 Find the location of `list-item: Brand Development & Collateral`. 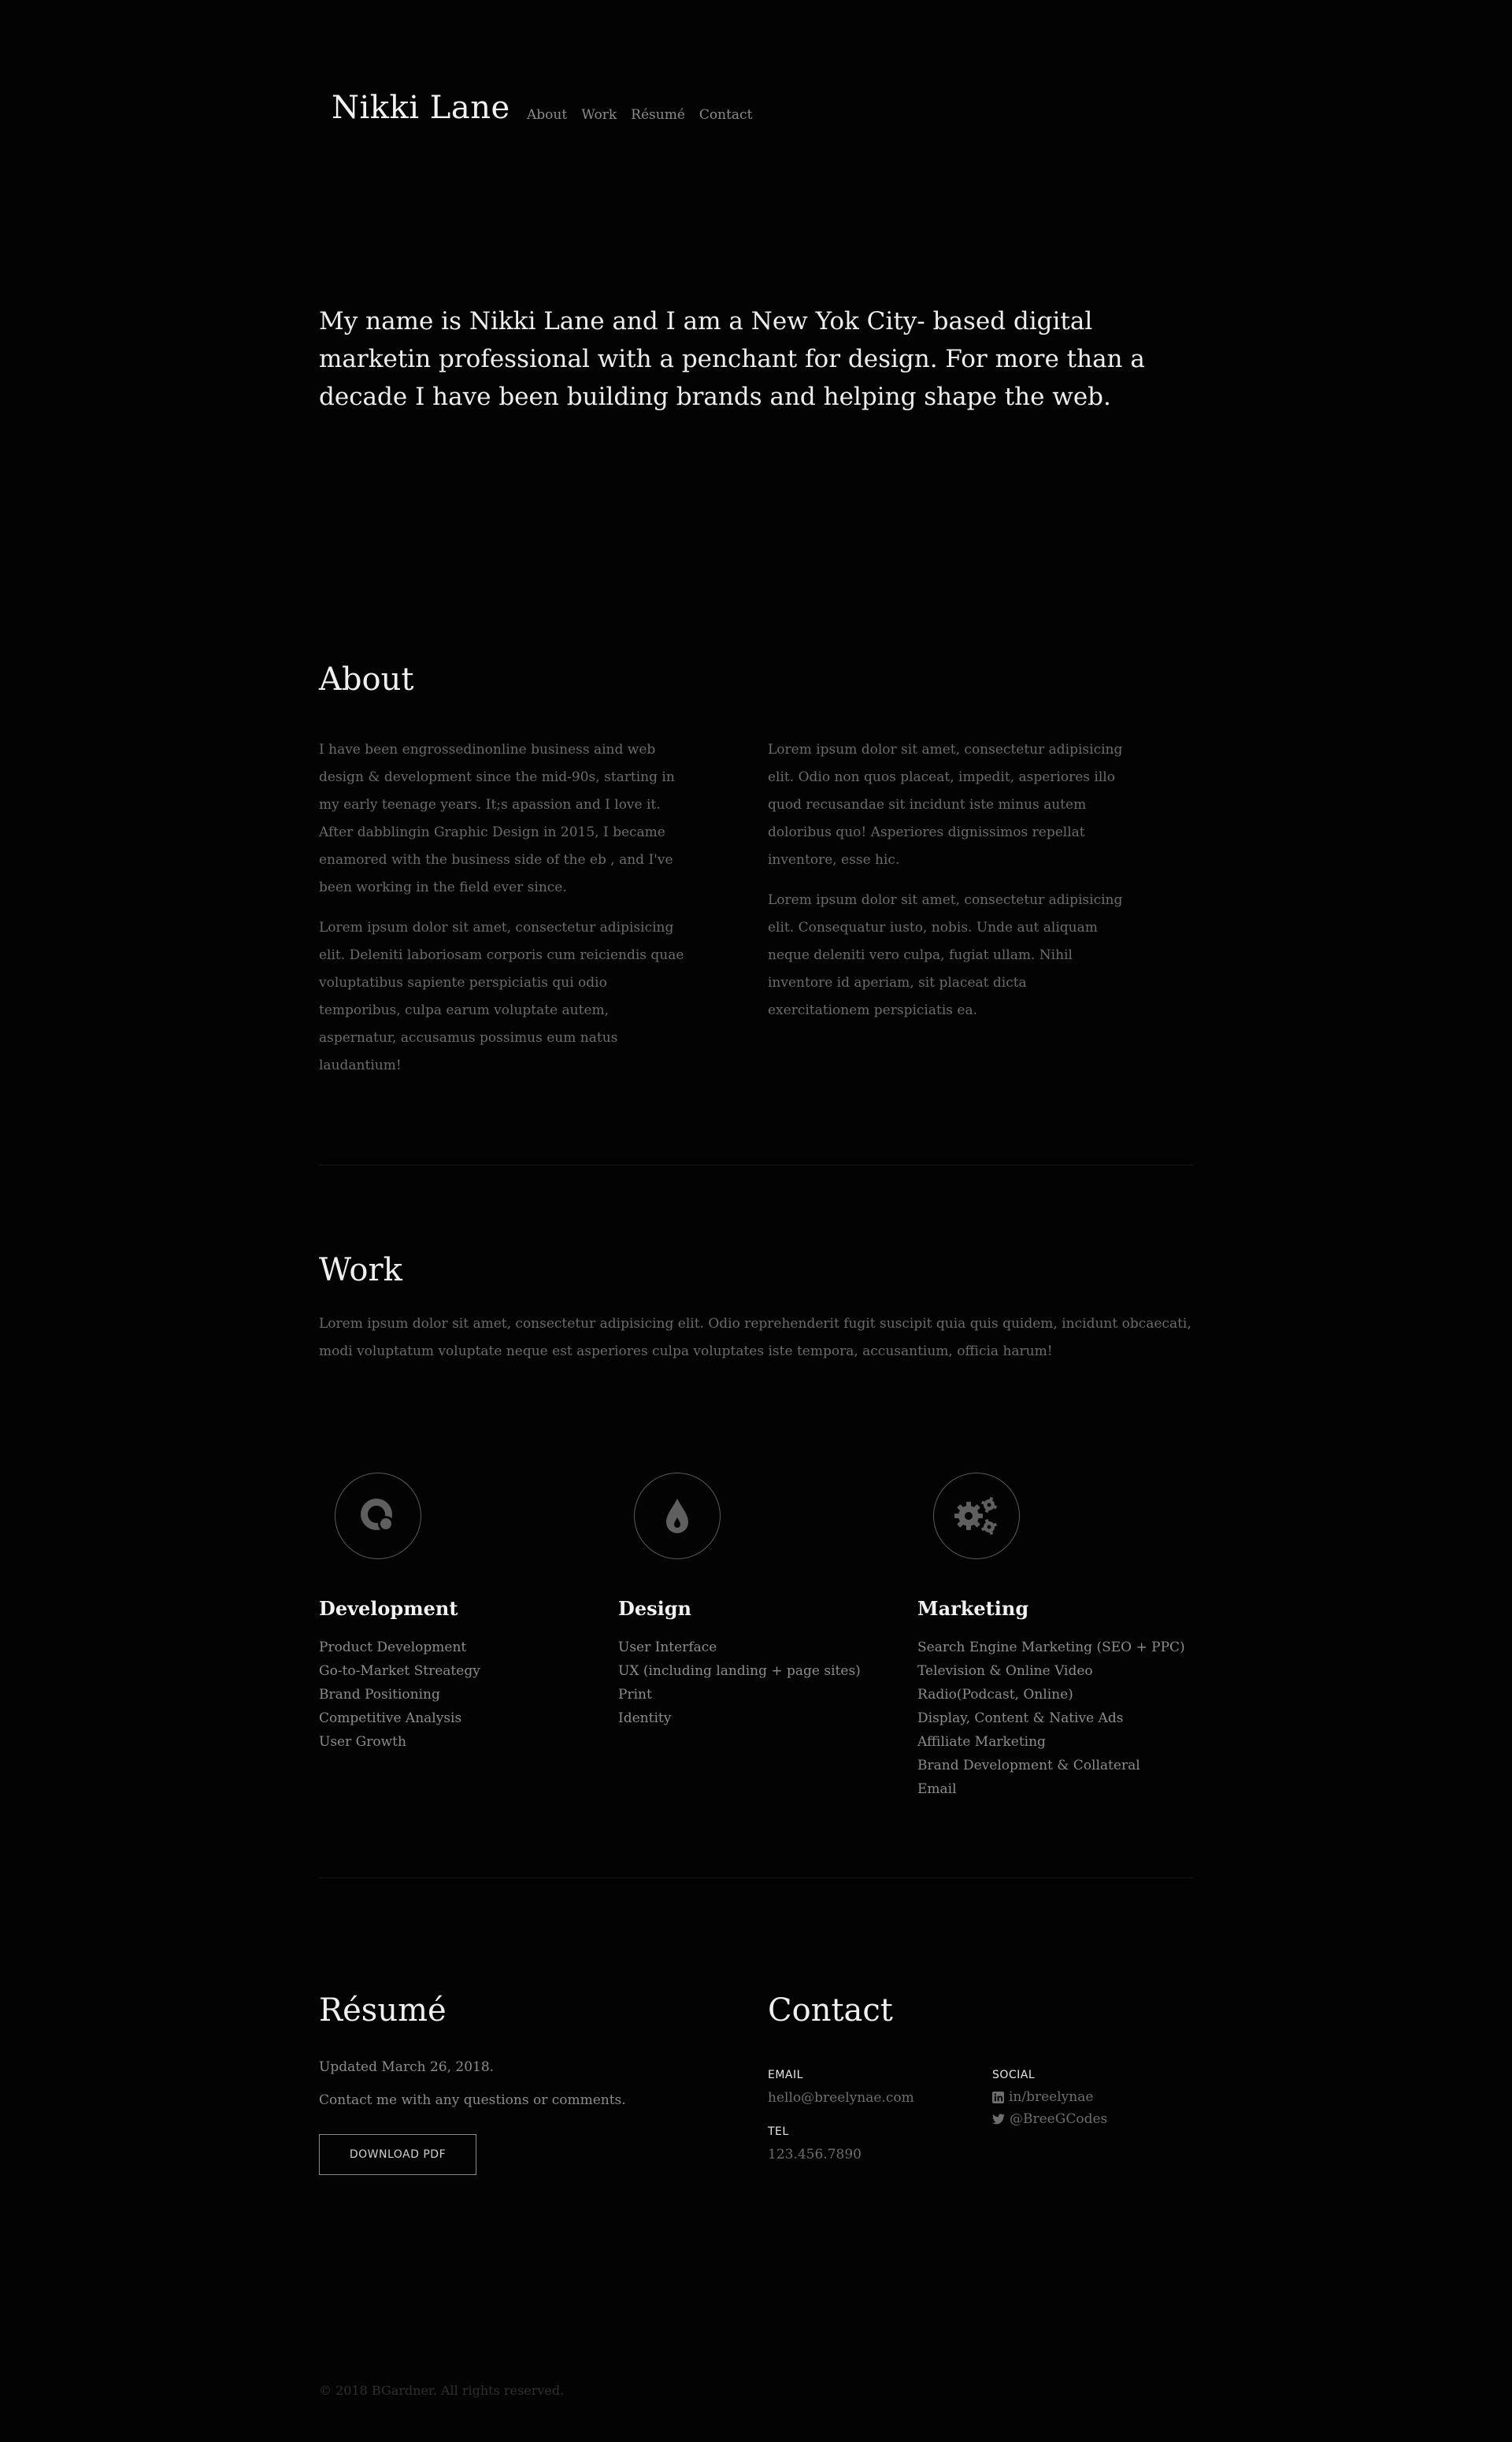

list-item: Brand Development & Collateral is located at coordinates (1028, 1765).